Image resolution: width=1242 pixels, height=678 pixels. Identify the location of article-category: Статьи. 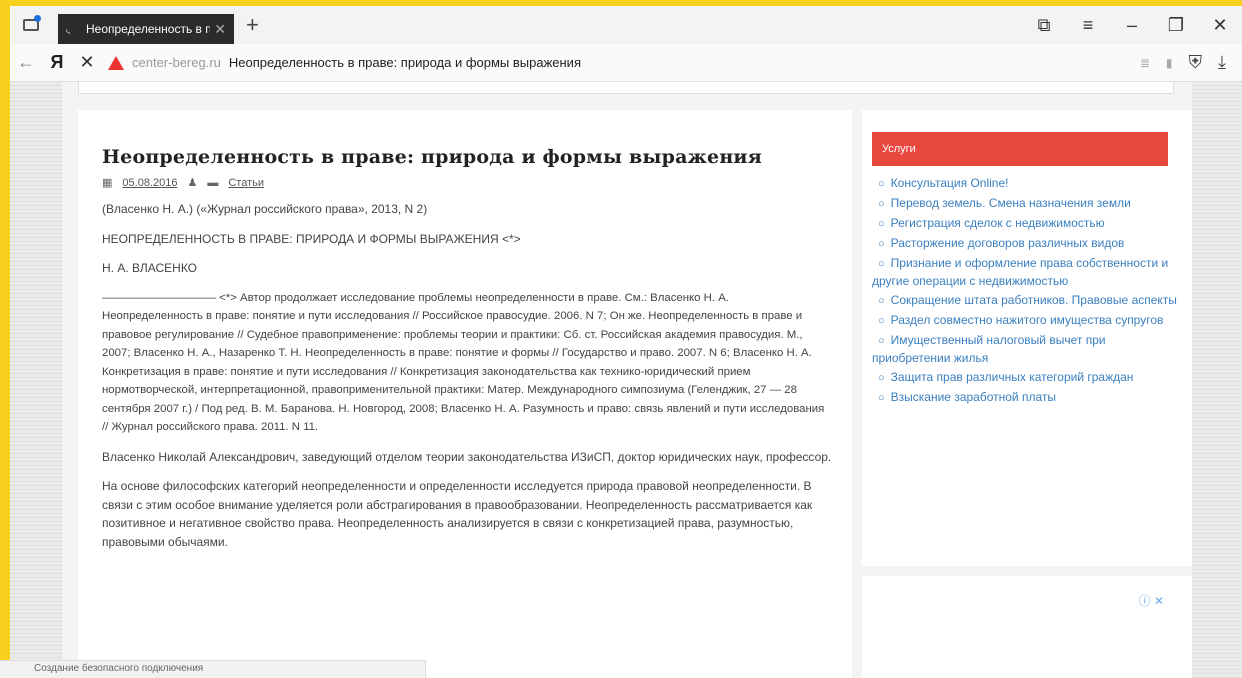
(246, 183).